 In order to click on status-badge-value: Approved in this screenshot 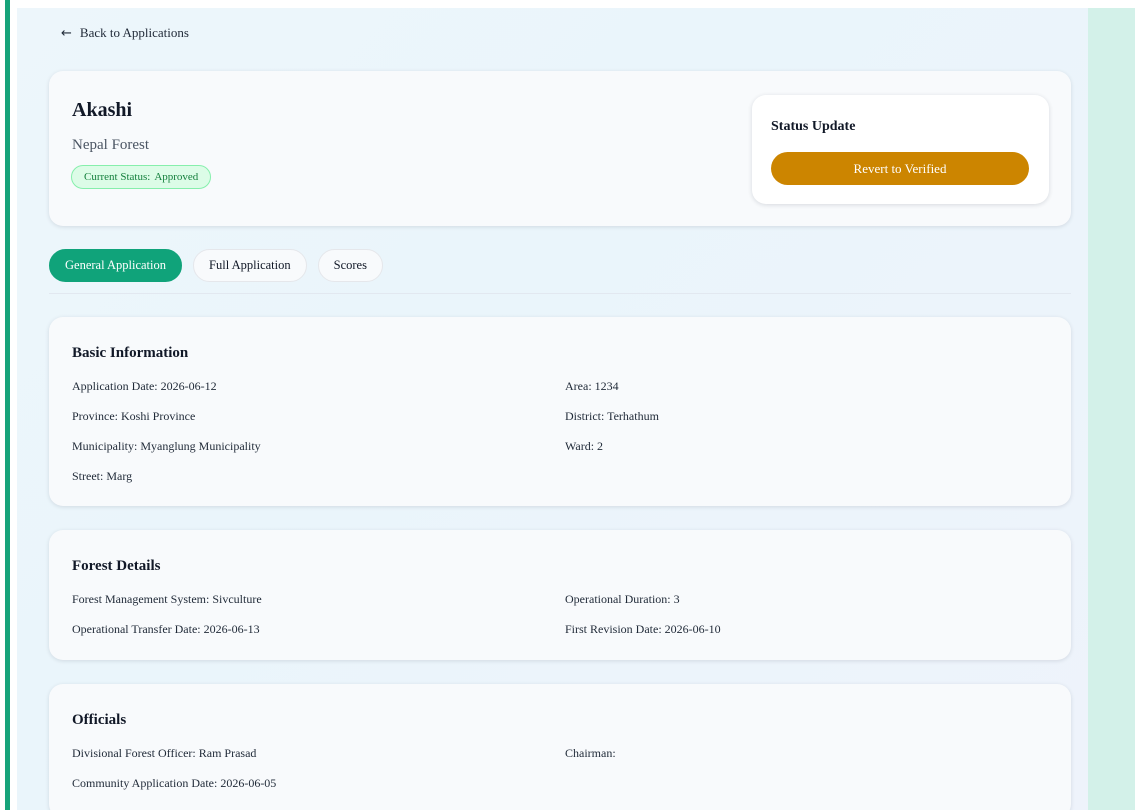, I will do `click(176, 177)`.